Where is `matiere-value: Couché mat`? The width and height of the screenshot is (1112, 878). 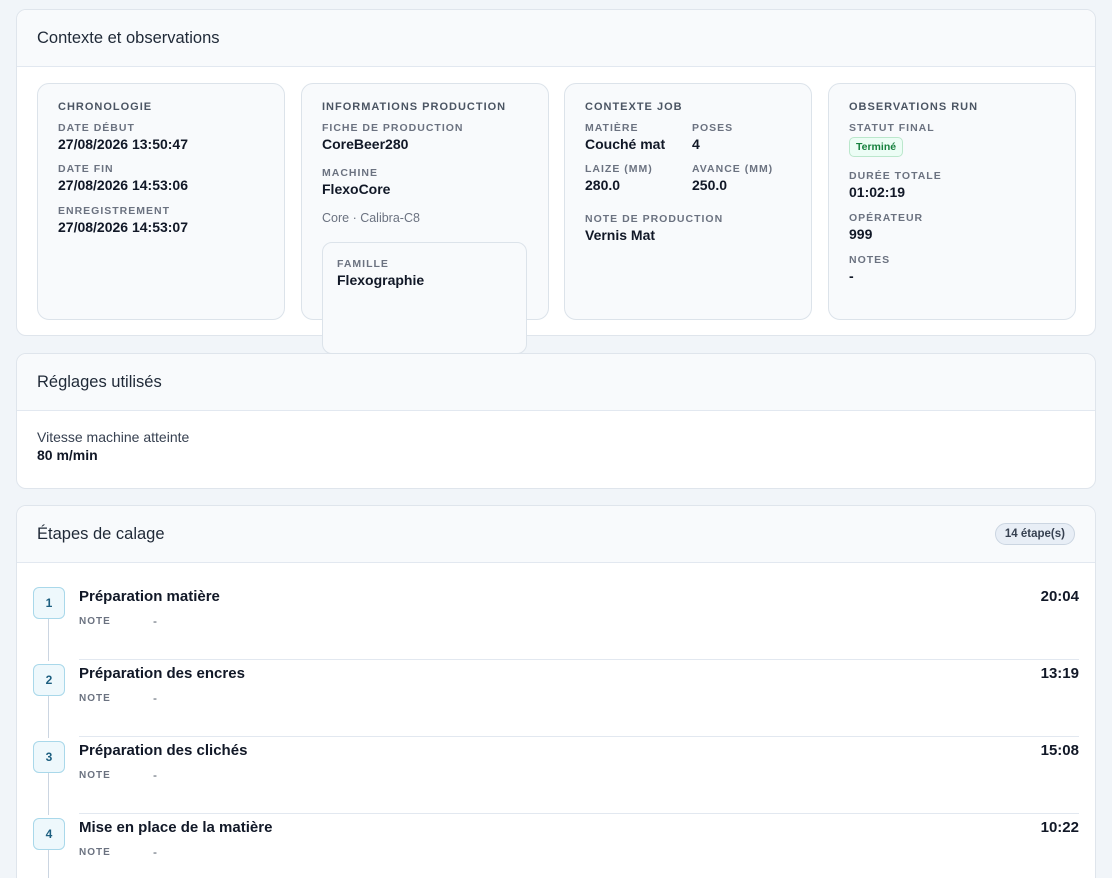 matiere-value: Couché mat is located at coordinates (625, 144).